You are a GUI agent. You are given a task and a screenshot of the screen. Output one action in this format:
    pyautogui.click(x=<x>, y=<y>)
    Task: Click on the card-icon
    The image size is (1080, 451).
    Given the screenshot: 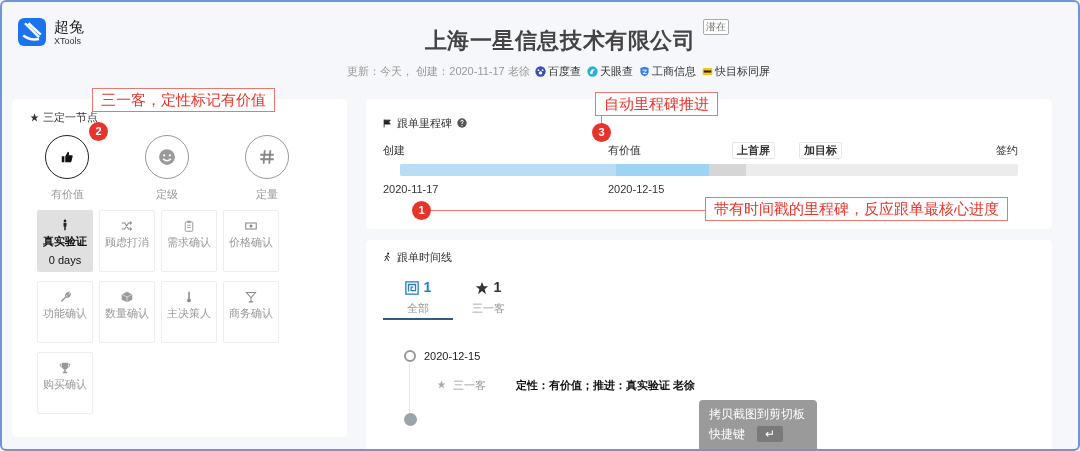 What is the action you would take?
    pyautogui.click(x=707, y=71)
    